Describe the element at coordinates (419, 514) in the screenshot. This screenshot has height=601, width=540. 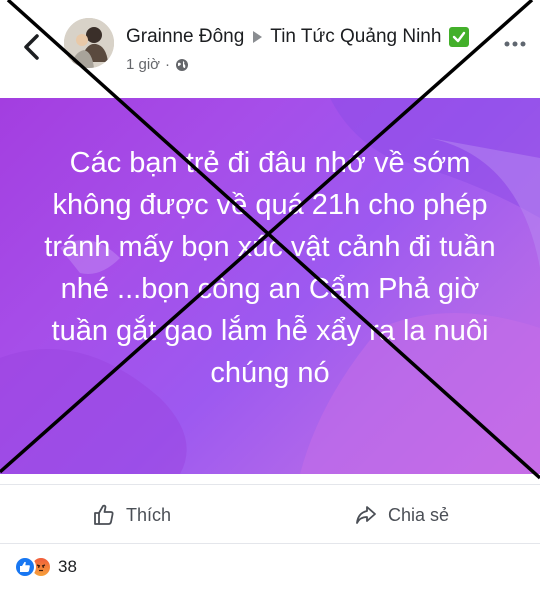
I see `share-label: Chia sẻ` at that location.